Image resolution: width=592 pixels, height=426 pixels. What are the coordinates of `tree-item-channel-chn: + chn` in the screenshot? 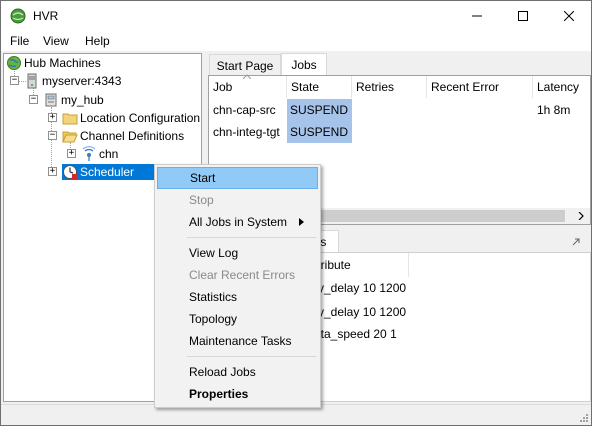 It's located at (91, 154).